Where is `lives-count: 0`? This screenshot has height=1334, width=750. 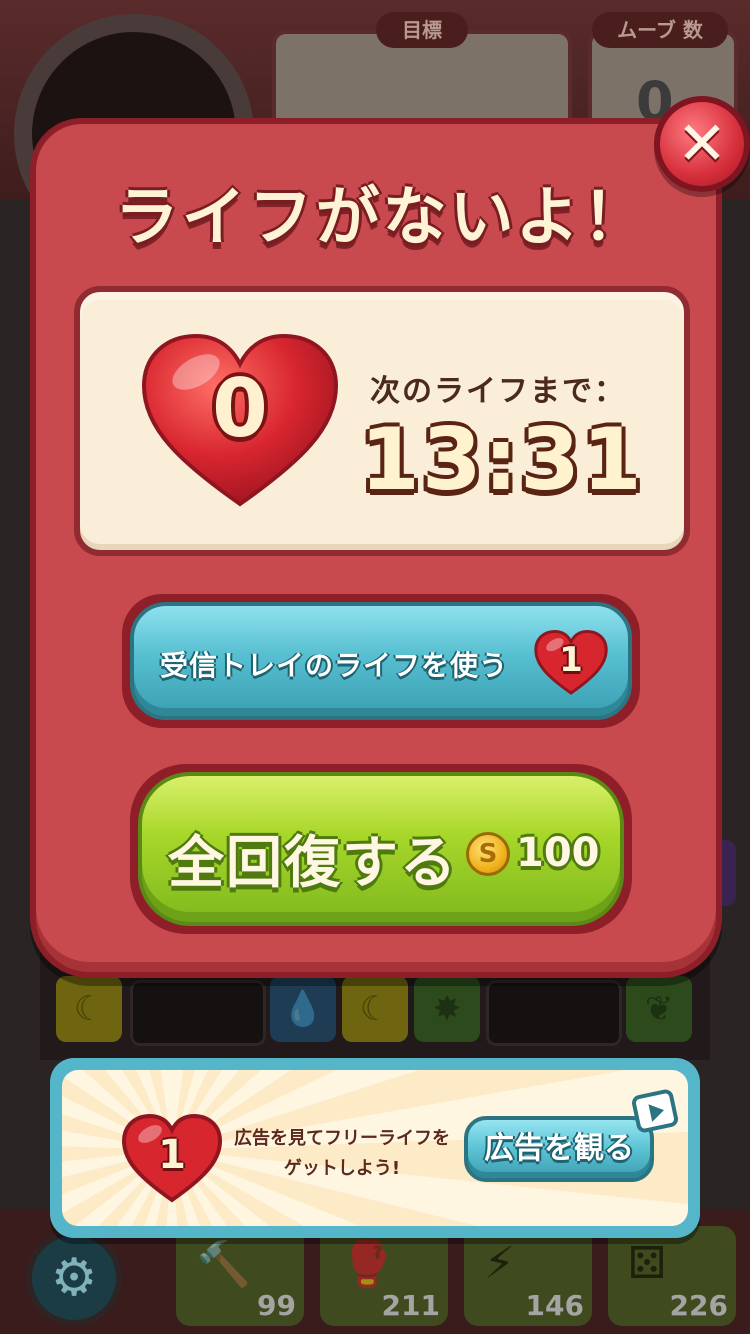 lives-count: 0 is located at coordinates (240, 408).